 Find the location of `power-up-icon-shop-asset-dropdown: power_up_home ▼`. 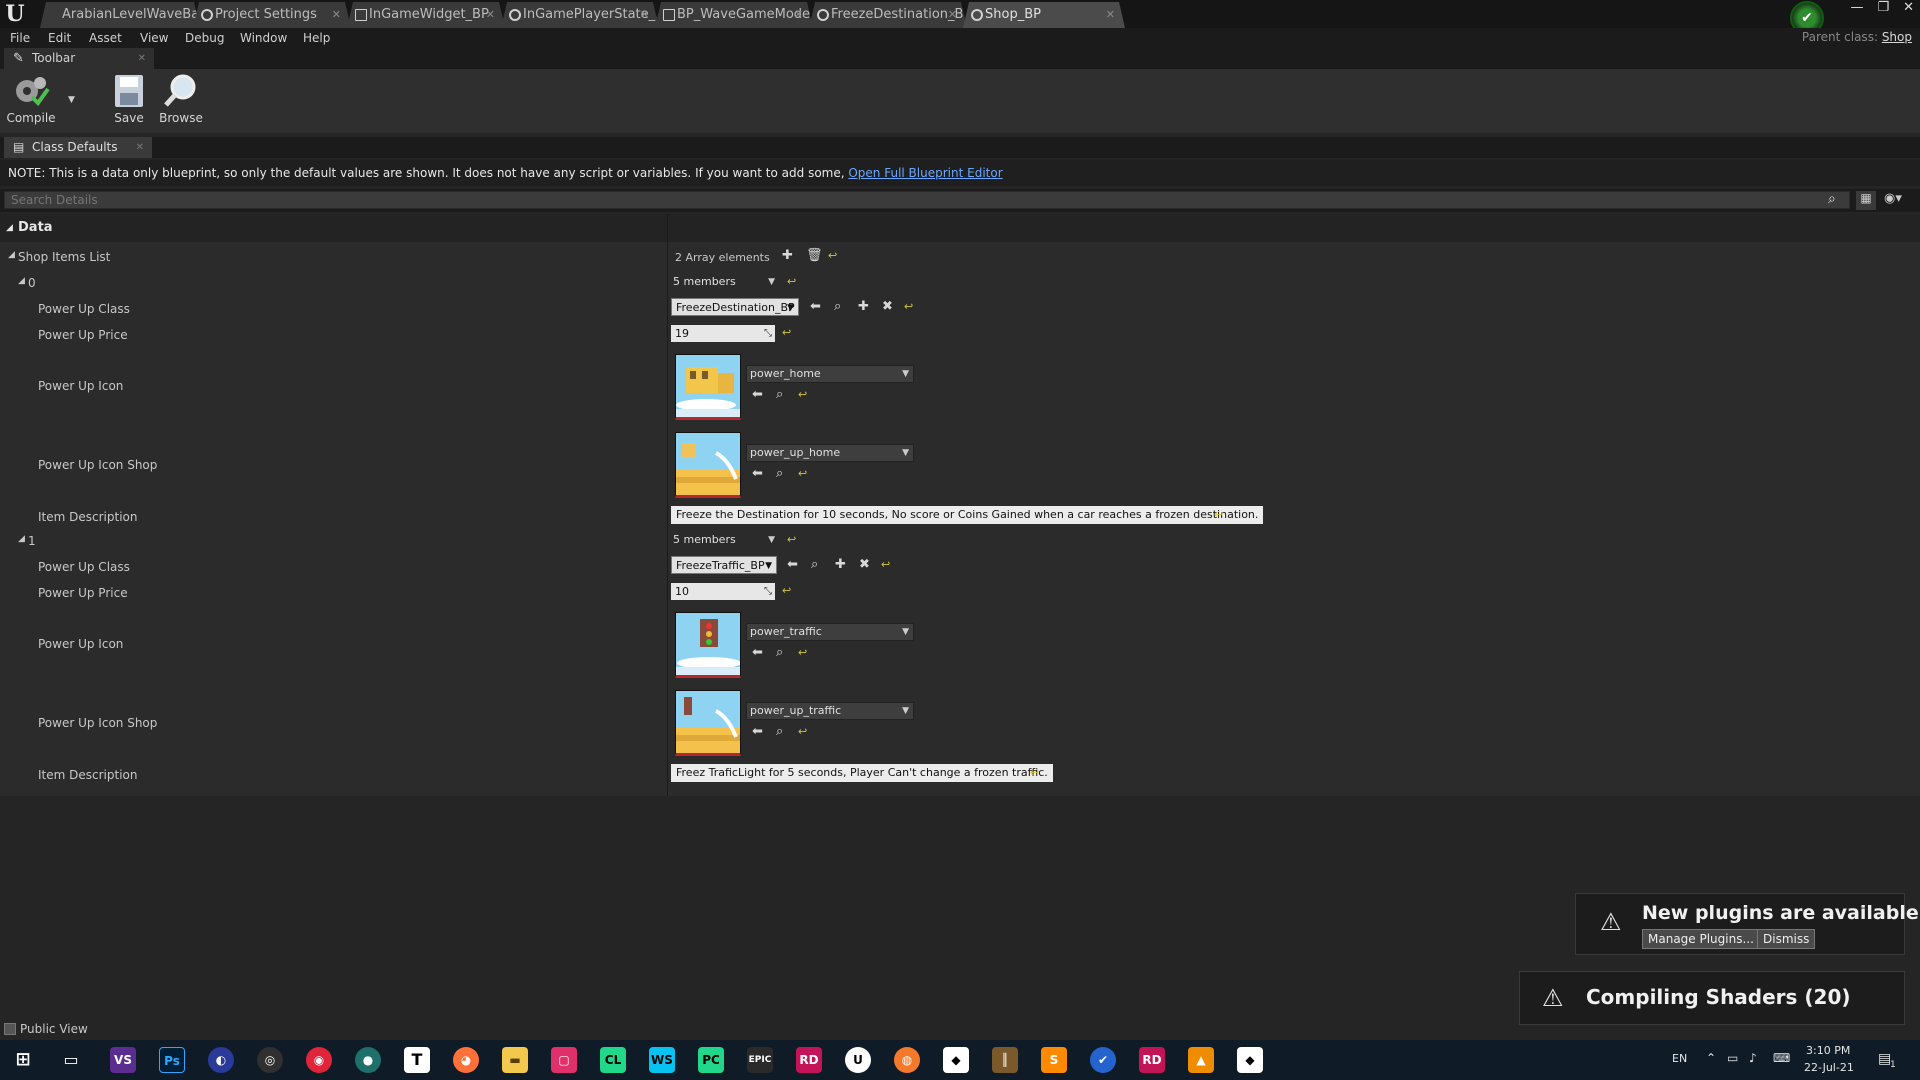

power-up-icon-shop-asset-dropdown: power_up_home ▼ is located at coordinates (830, 453).